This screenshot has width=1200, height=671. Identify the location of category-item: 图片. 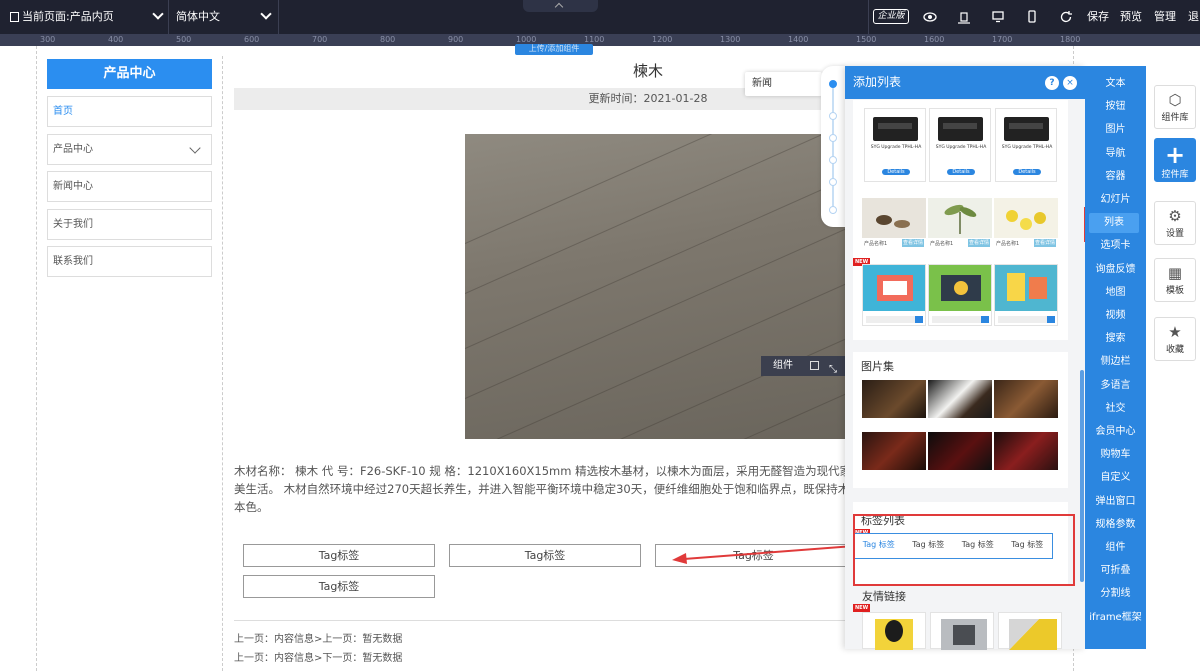
(1115, 127).